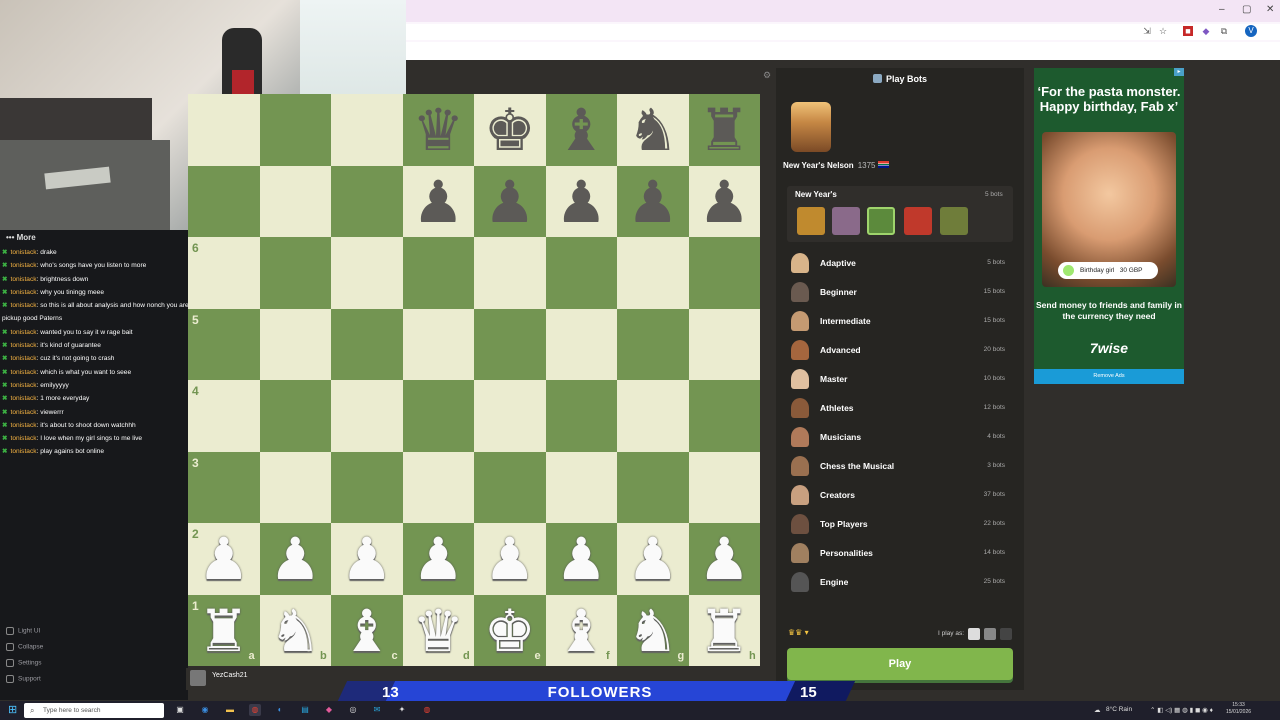 Image resolution: width=1280 pixels, height=720 pixels. I want to click on crown-level-icon: ♛♛ ▾, so click(798, 632).